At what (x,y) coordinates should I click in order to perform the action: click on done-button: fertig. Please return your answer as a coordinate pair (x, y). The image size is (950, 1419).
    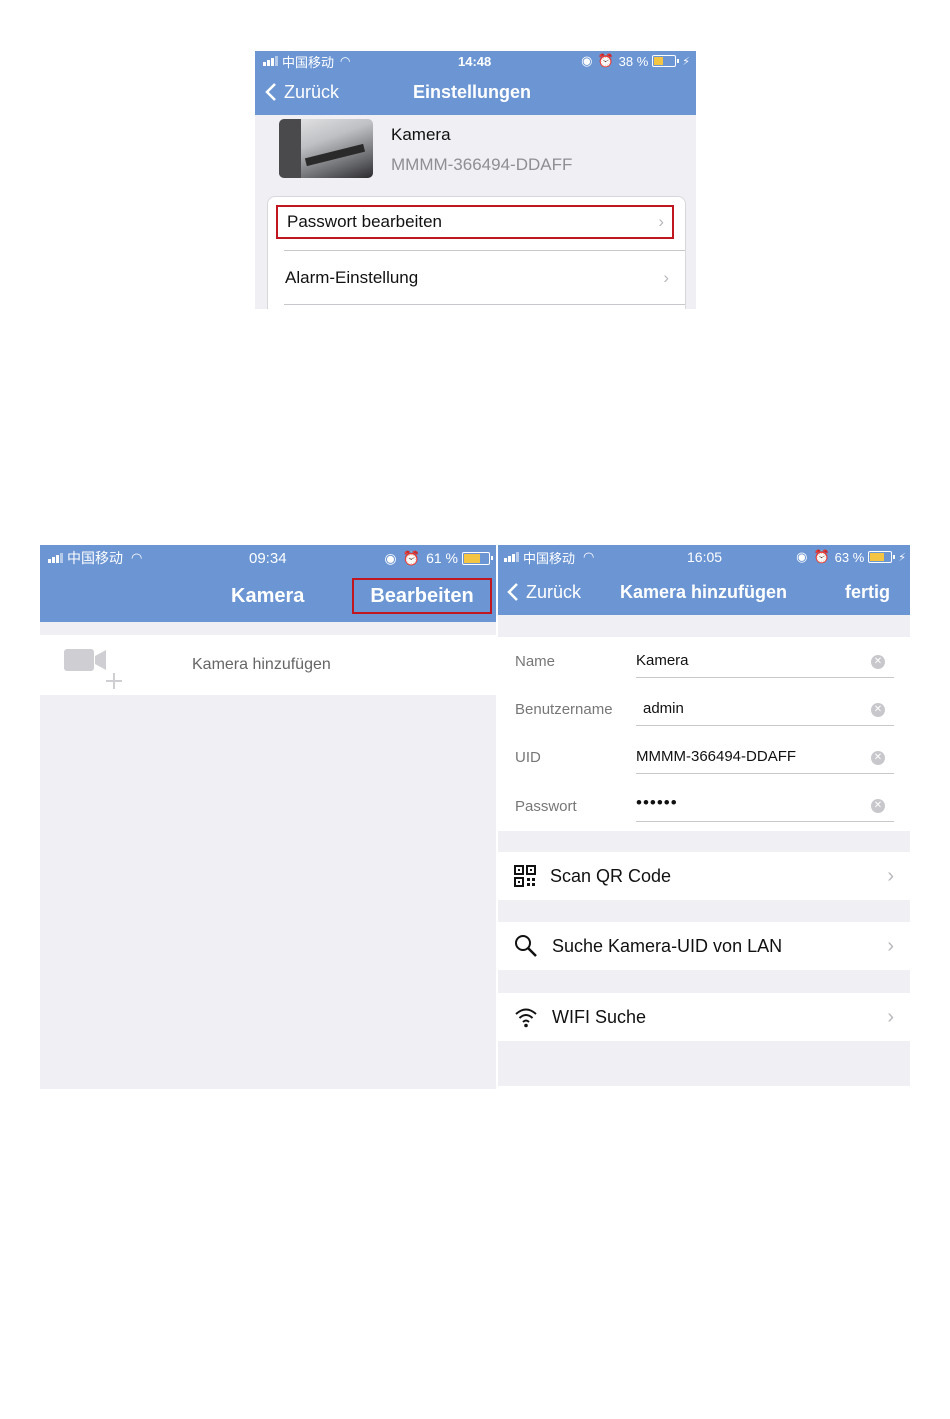
    Looking at the image, I should click on (867, 592).